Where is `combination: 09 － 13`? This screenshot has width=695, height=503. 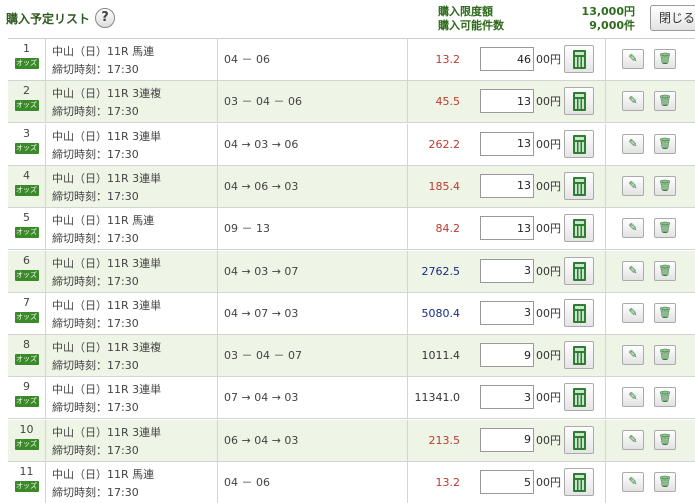
combination: 09 － 13 is located at coordinates (313, 229).